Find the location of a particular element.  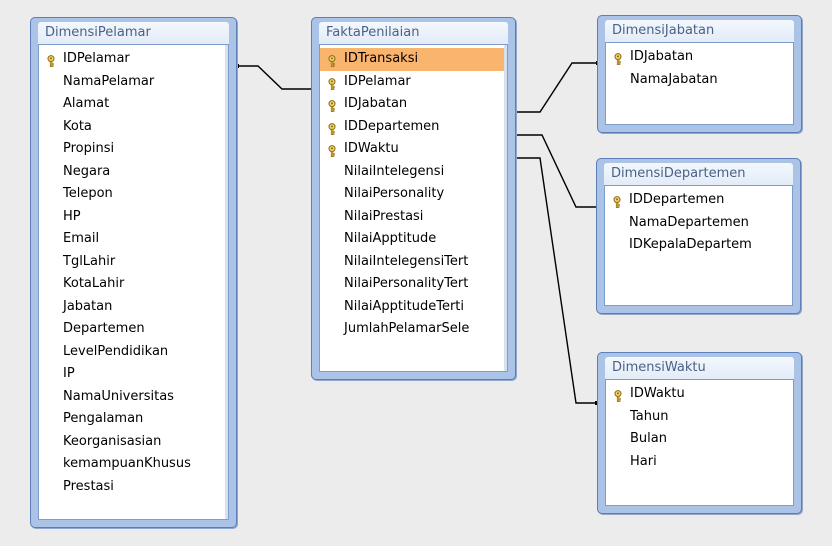

table-title: DimensiJabatan is located at coordinates (699, 31).